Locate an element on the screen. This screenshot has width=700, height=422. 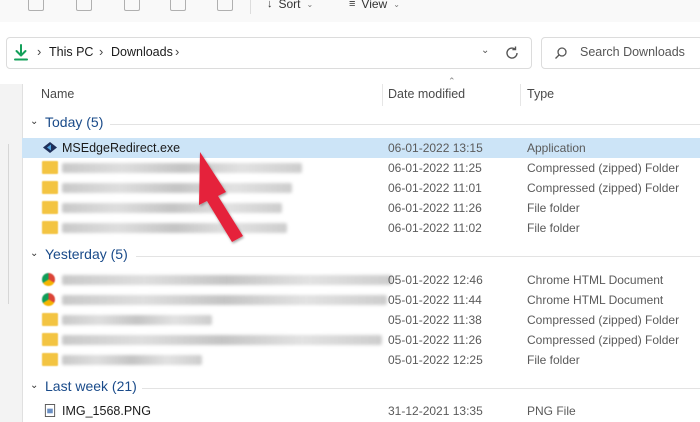
file-date: 05-01-2022 12:46 is located at coordinates (435, 280).